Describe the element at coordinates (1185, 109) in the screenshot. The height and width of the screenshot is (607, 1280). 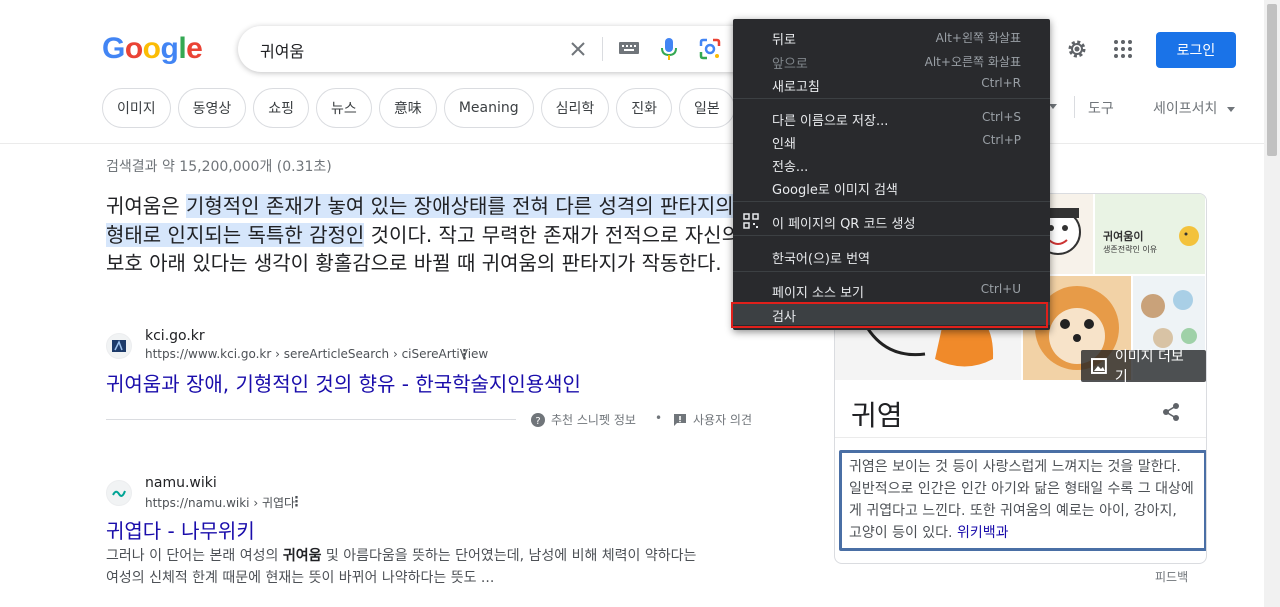
I see `safesearch-label: 세이프서치` at that location.